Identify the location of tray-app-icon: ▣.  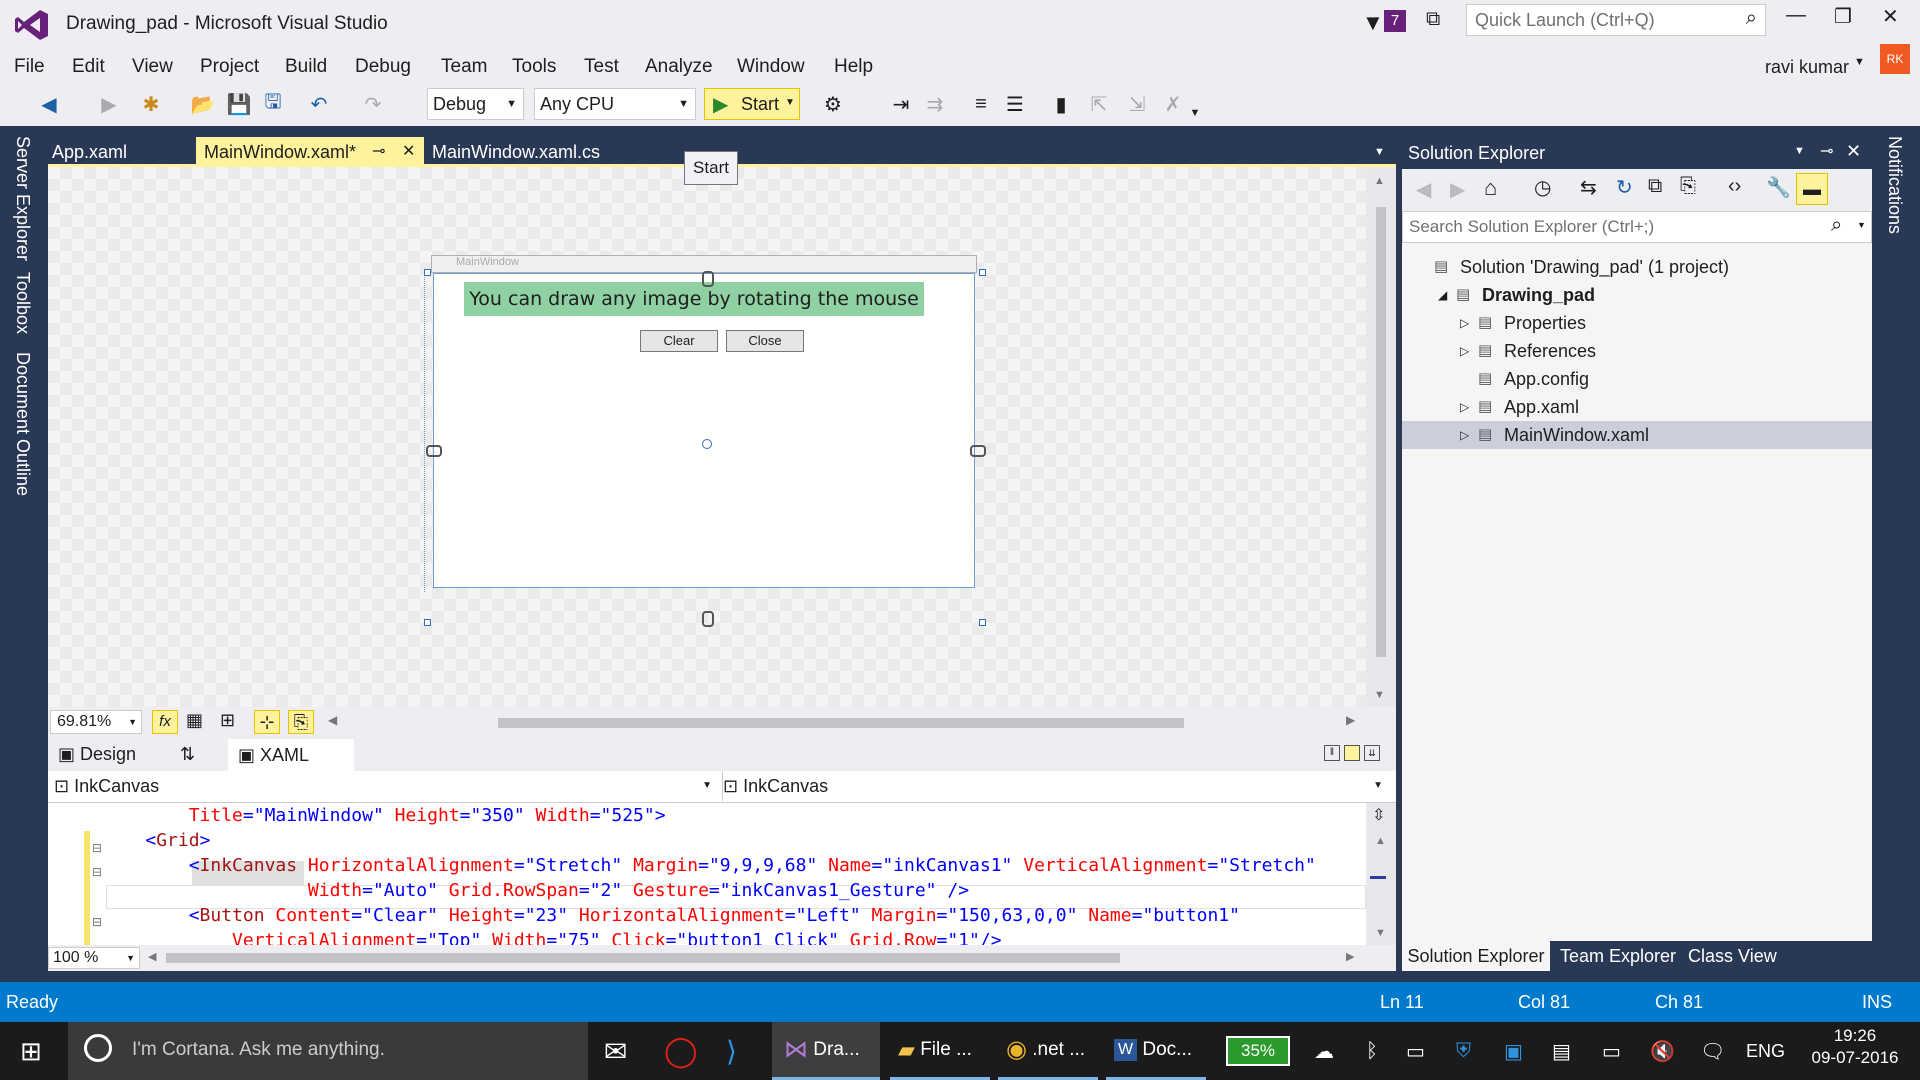
(1513, 1051).